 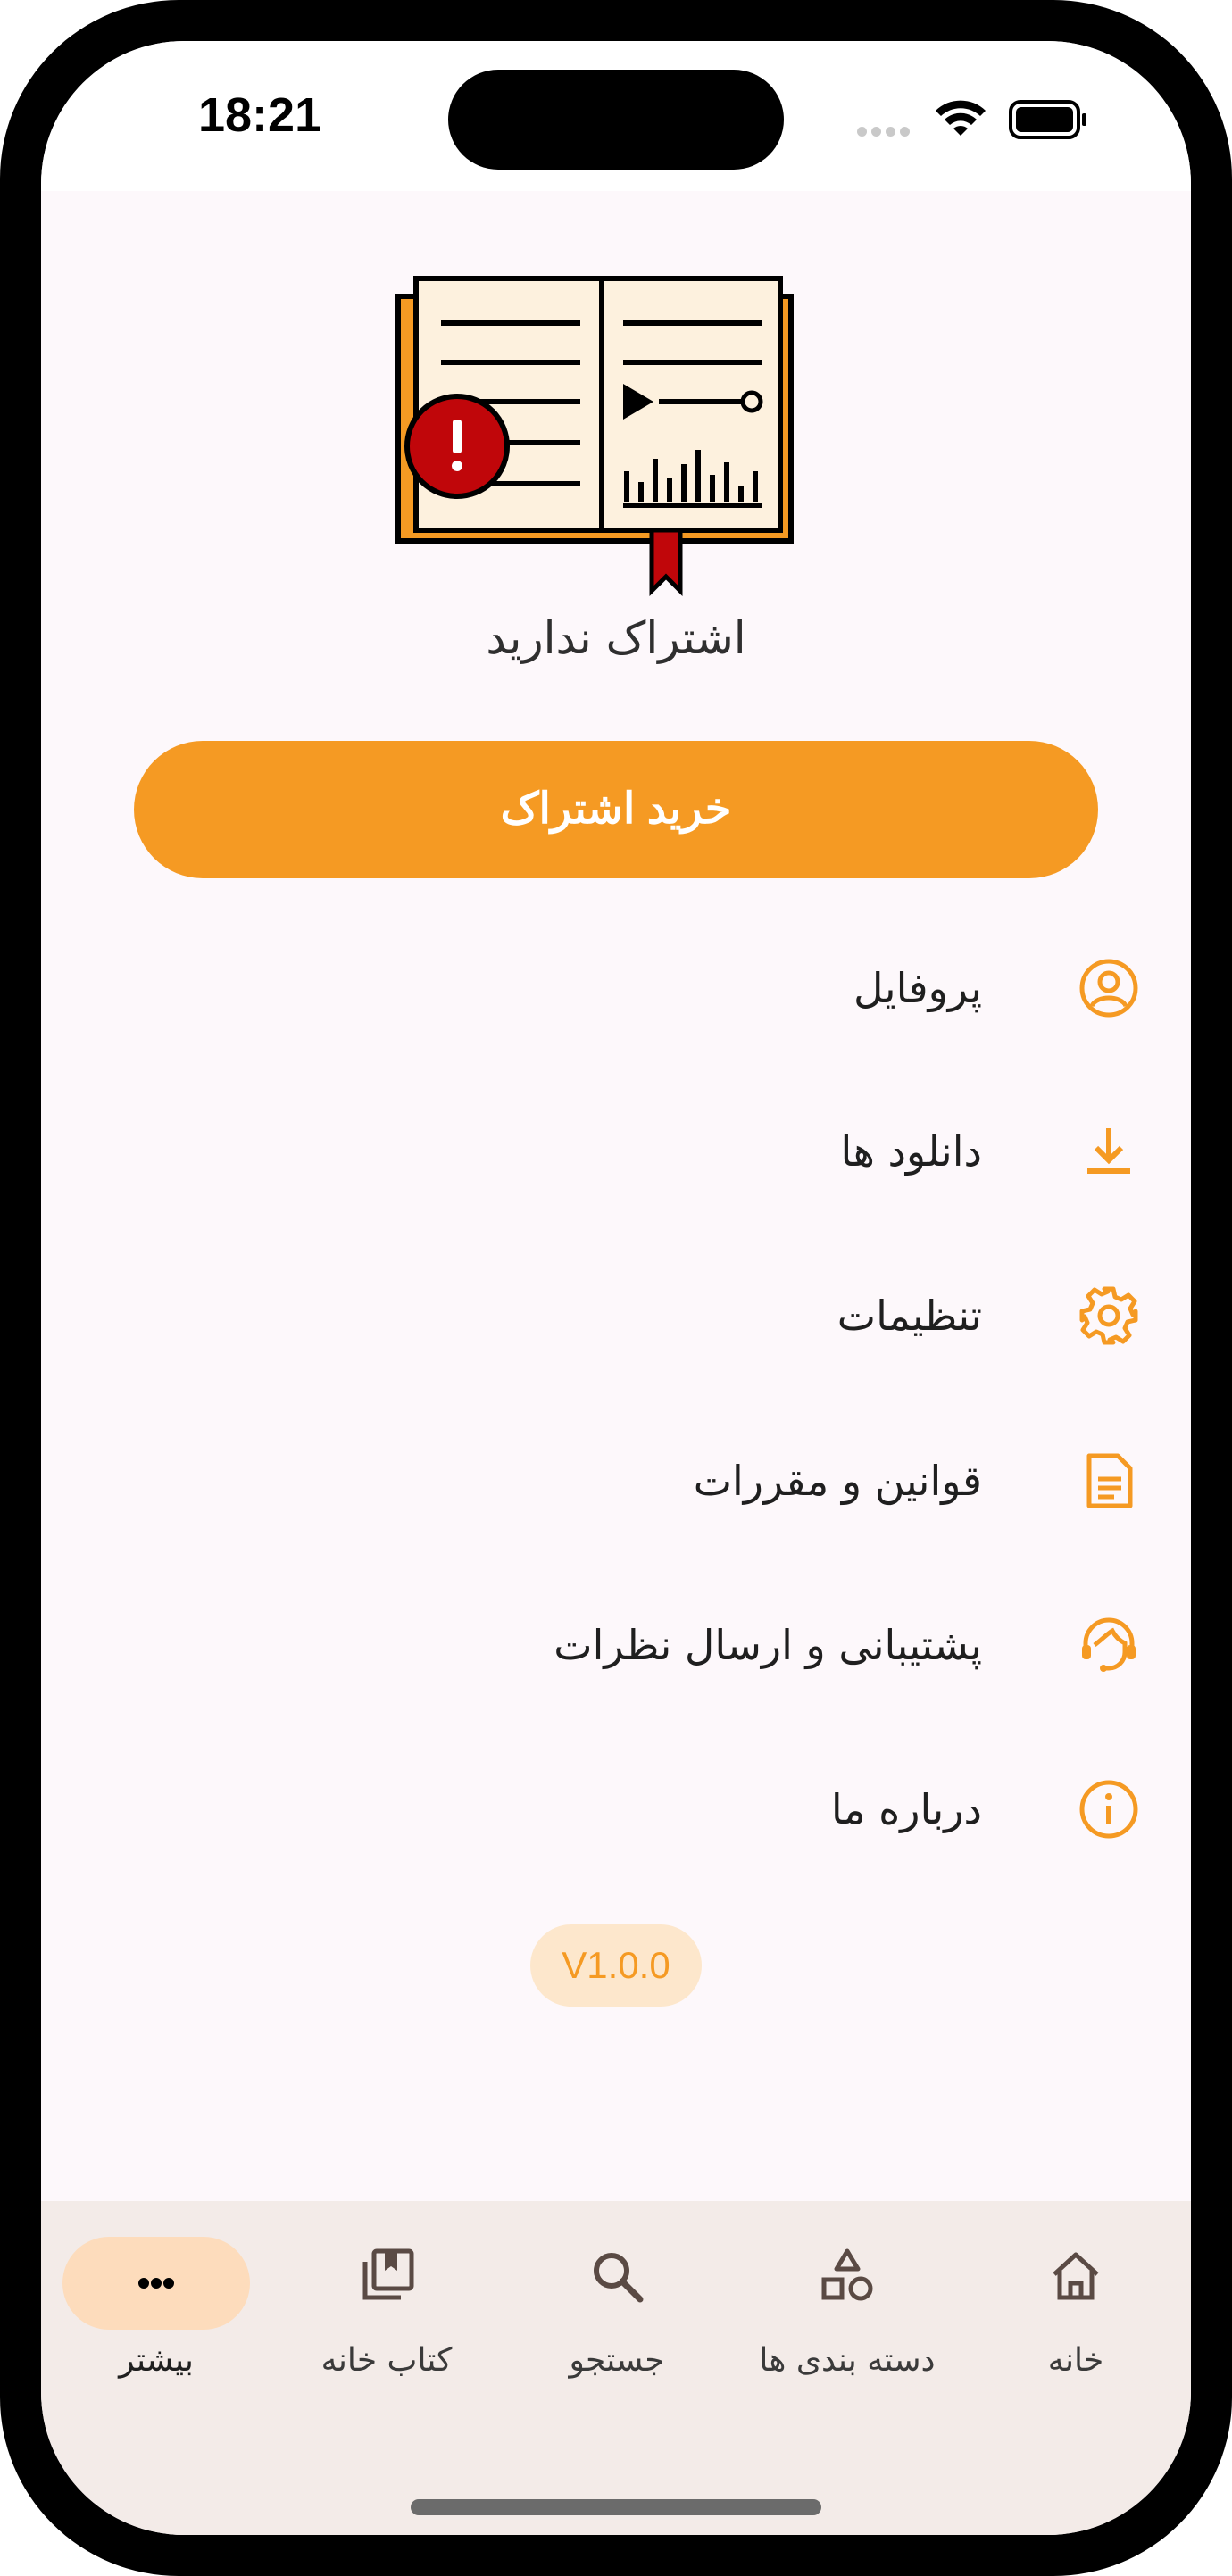 I want to click on menu-item-support: پشتیبانی و ارسال نظرات, so click(x=616, y=1645).